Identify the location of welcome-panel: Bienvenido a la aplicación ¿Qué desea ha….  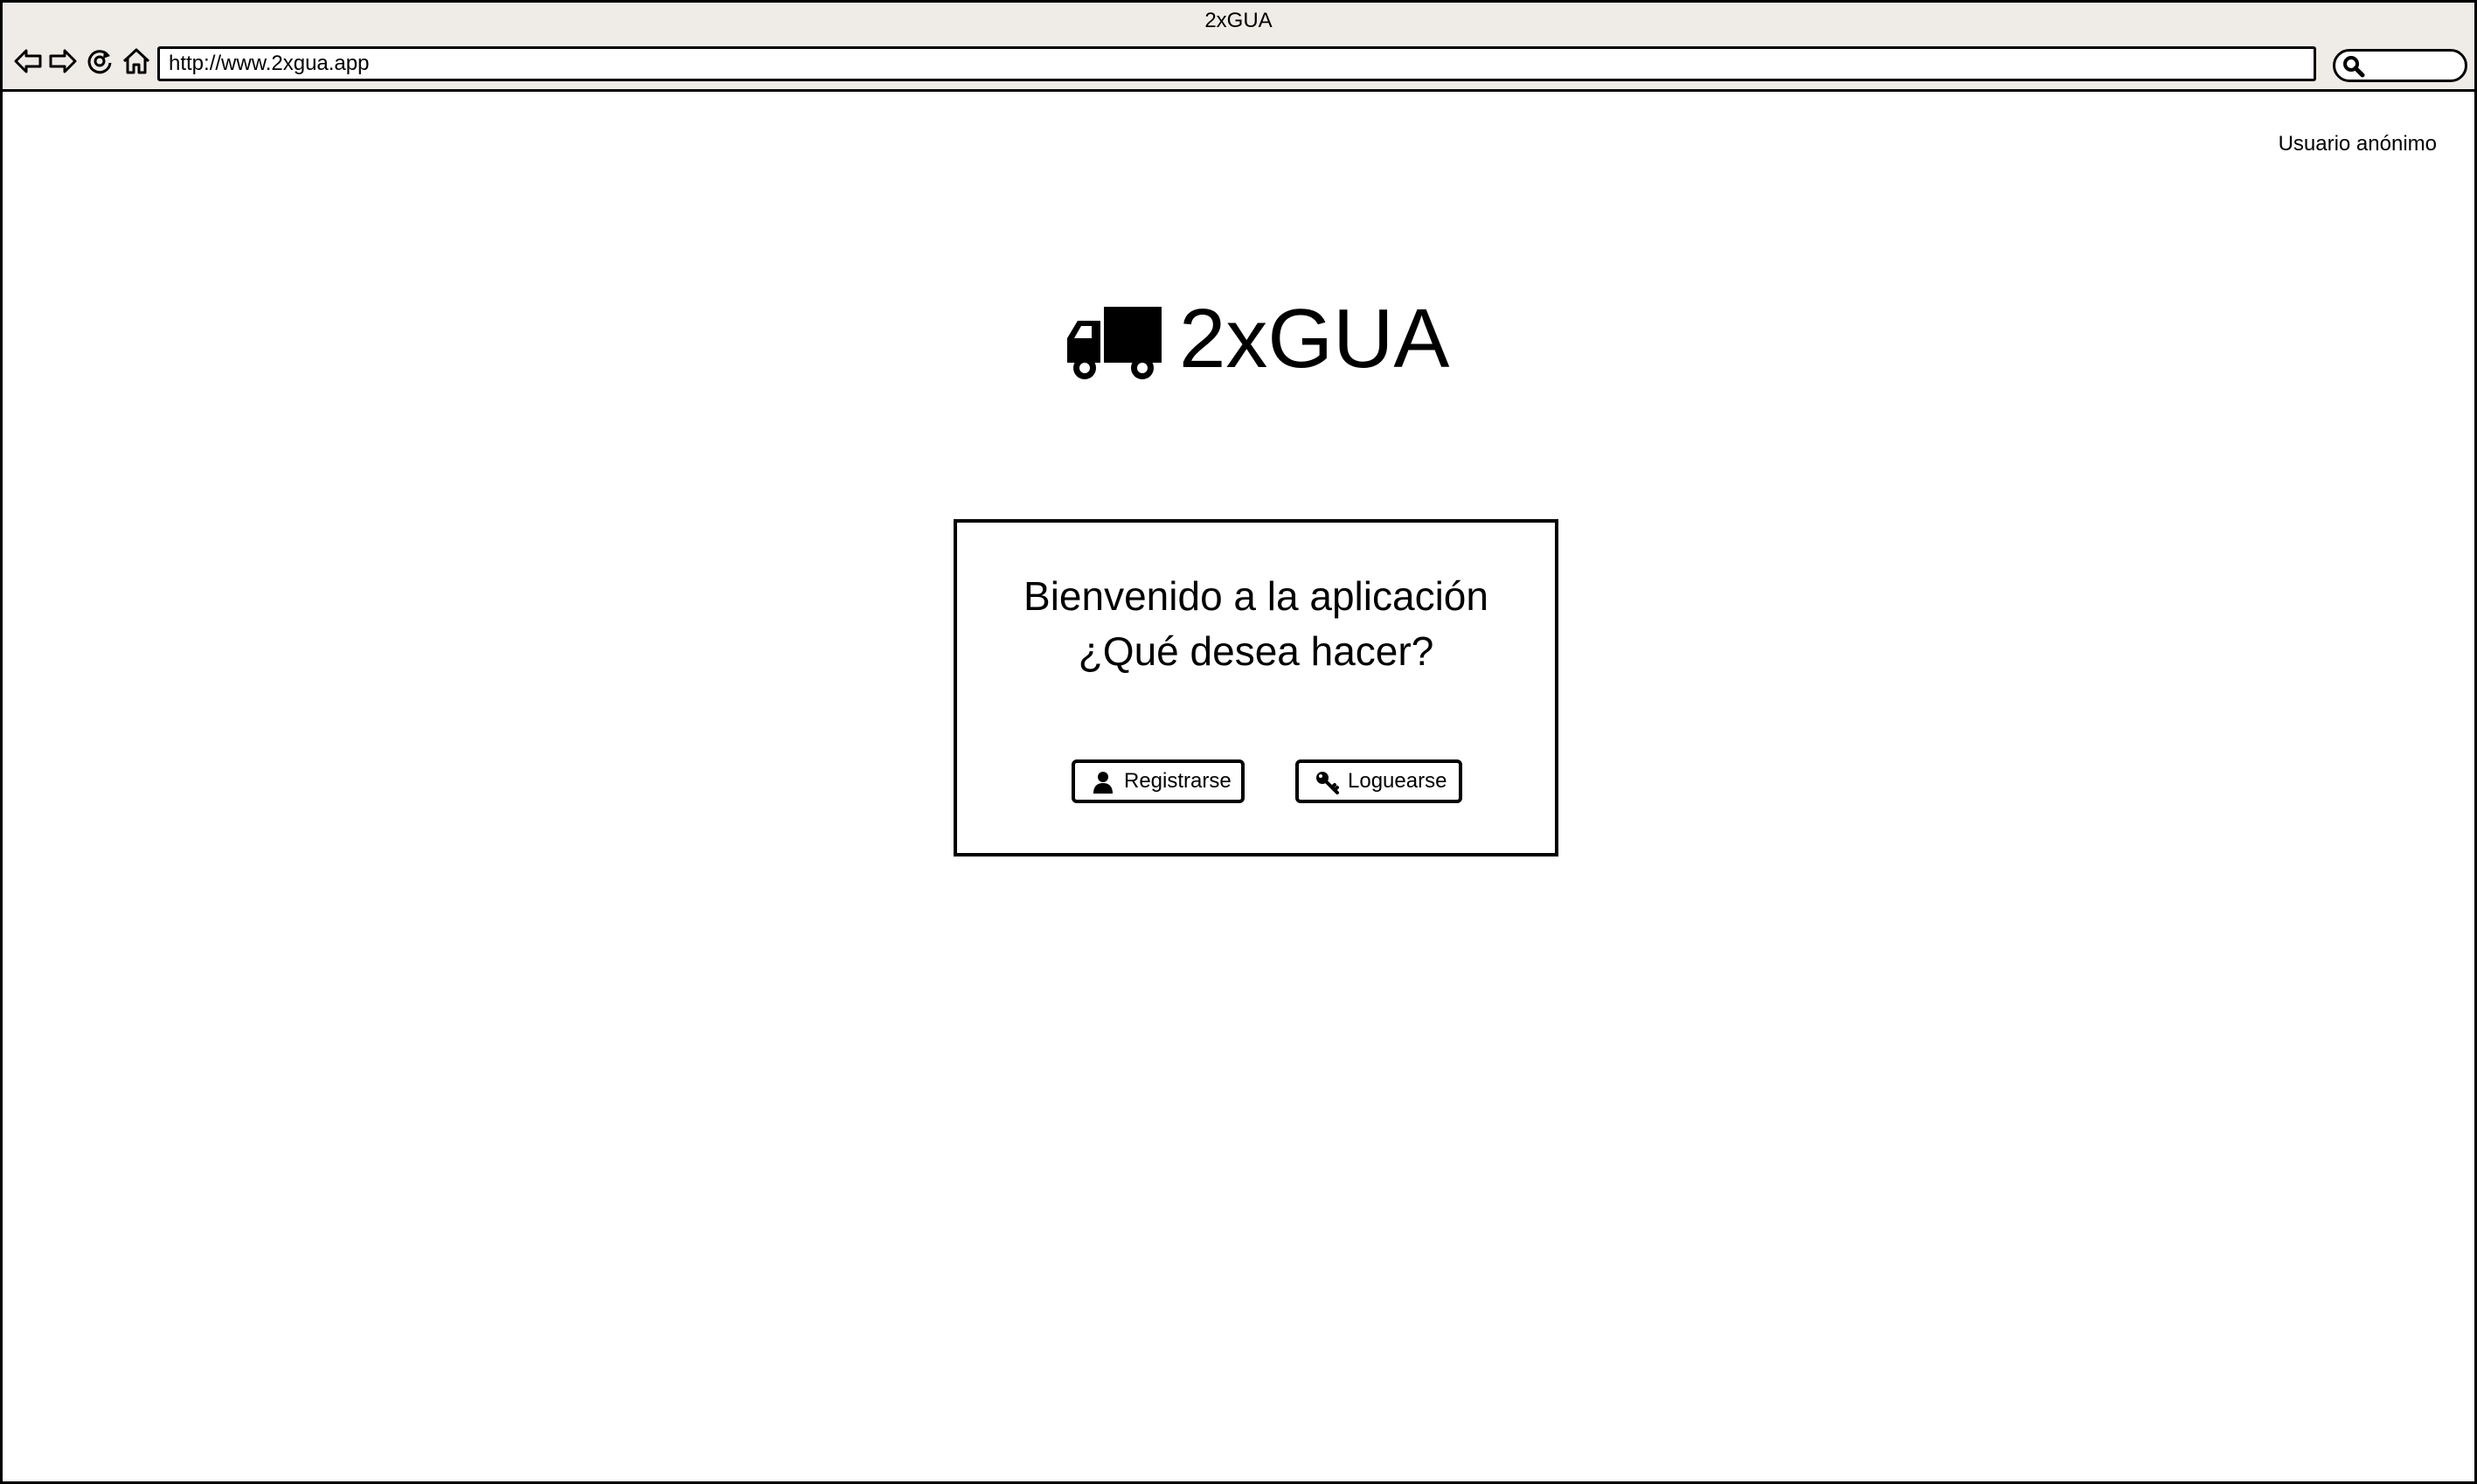
(1256, 687).